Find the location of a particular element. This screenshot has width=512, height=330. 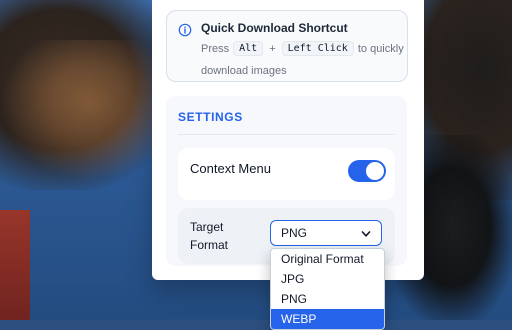

toggle-knob is located at coordinates (375, 171).